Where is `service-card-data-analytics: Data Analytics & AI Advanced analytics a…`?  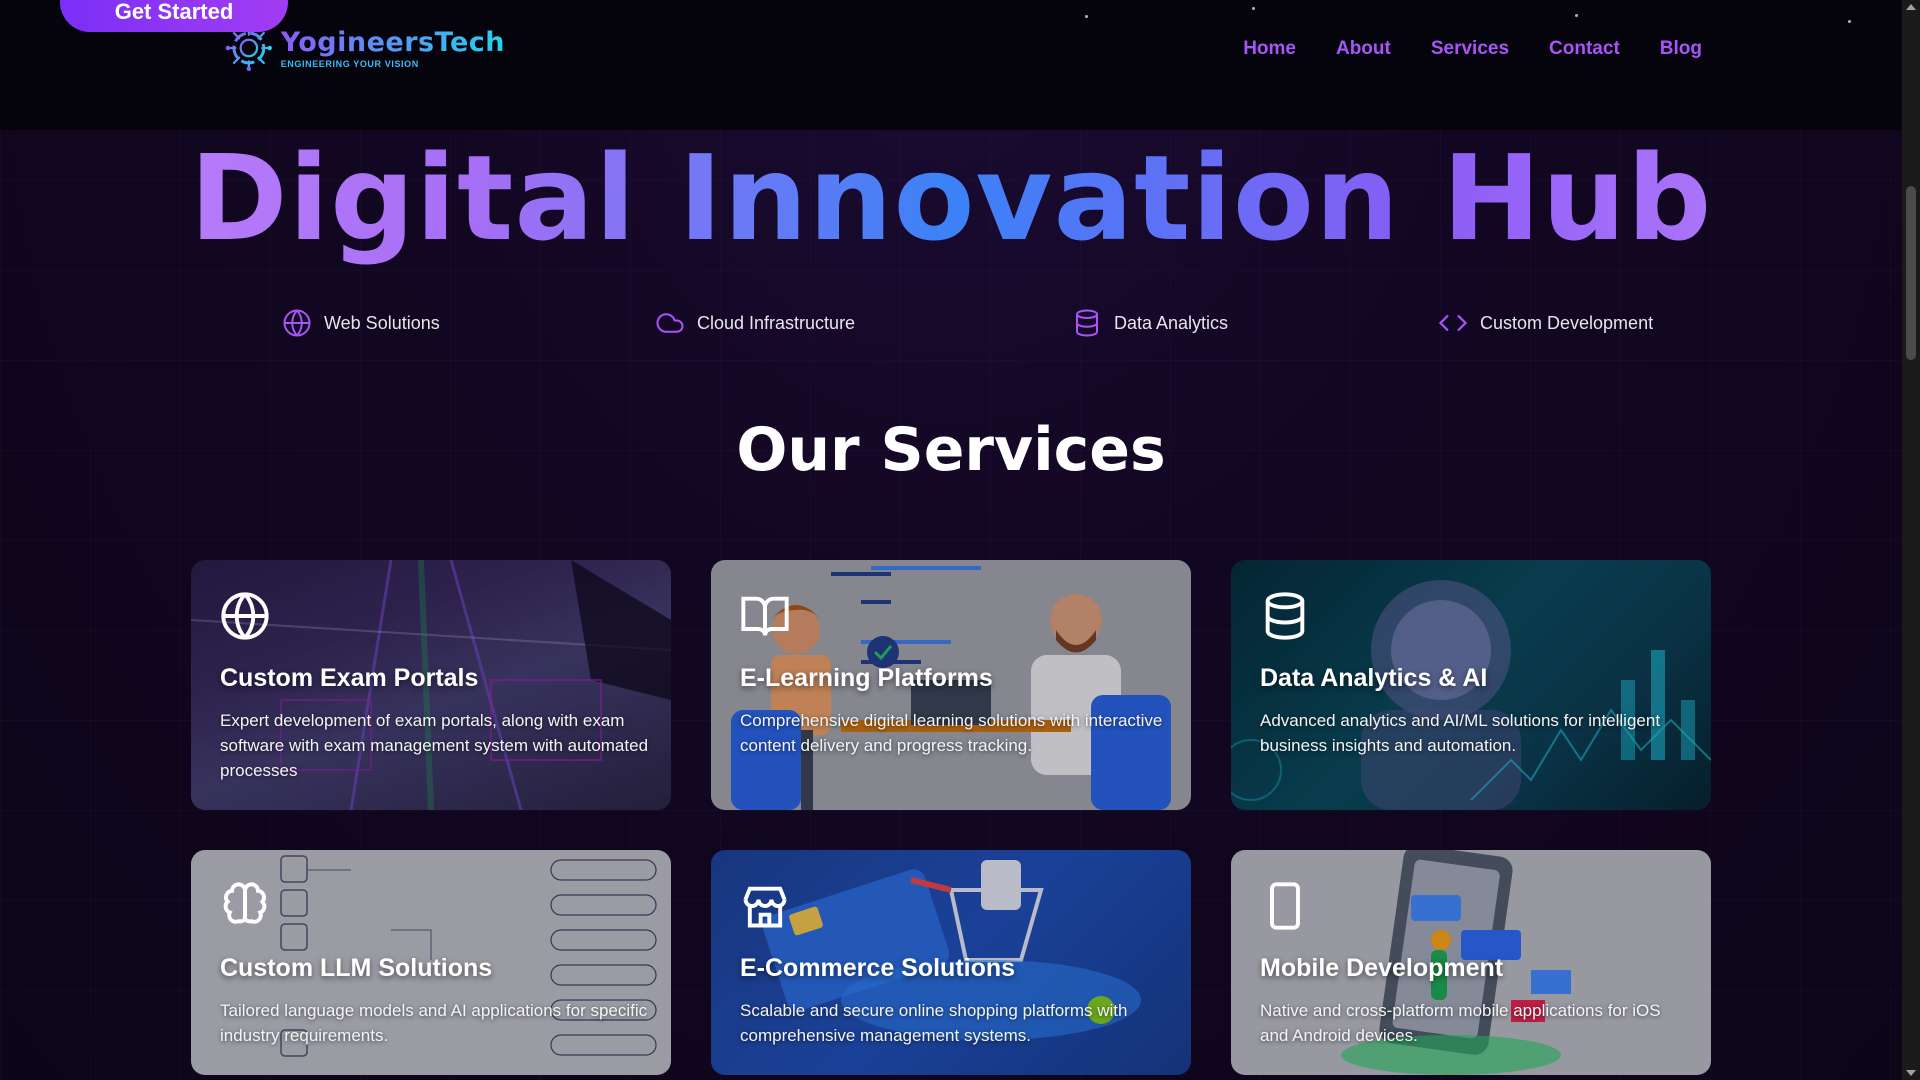 service-card-data-analytics: Data Analytics & AI Advanced analytics a… is located at coordinates (1471, 685).